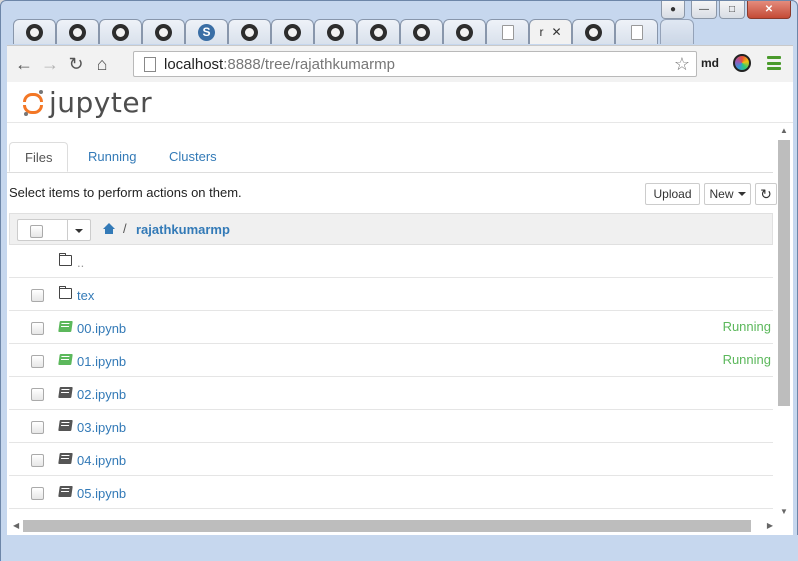 The height and width of the screenshot is (561, 798). What do you see at coordinates (183, 229) in the screenshot?
I see `breadcrumb-directory: rajathkumarmp` at bounding box center [183, 229].